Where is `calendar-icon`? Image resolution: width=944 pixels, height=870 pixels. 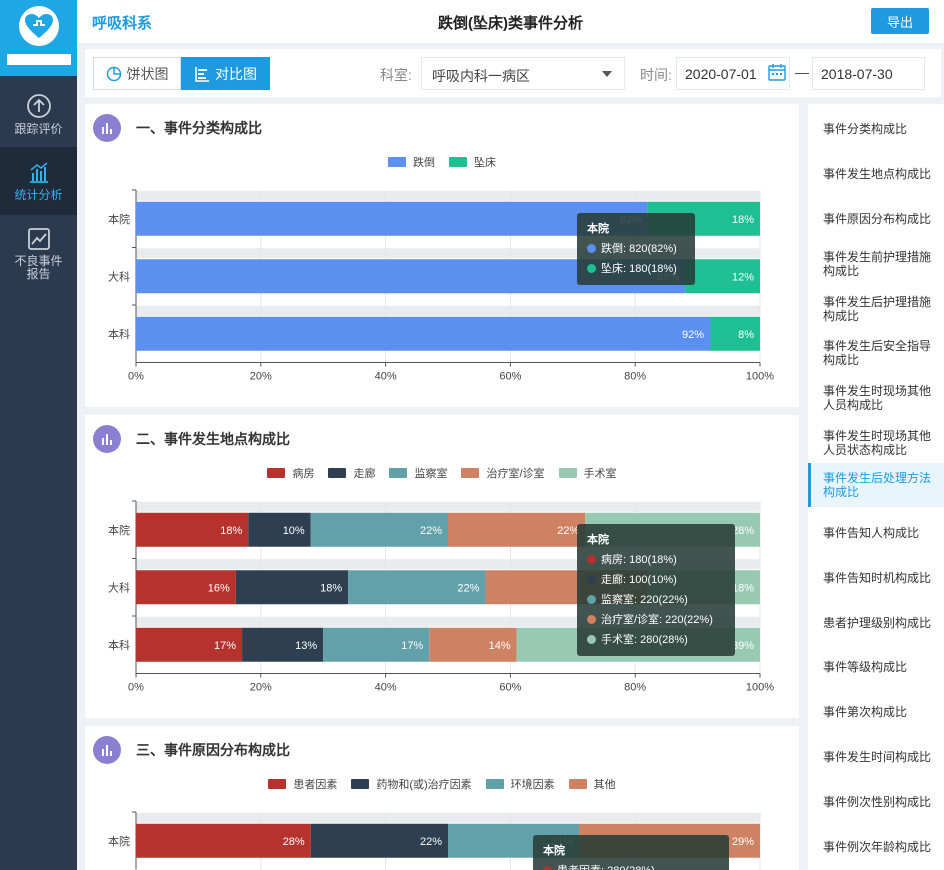
calendar-icon is located at coordinates (777, 72).